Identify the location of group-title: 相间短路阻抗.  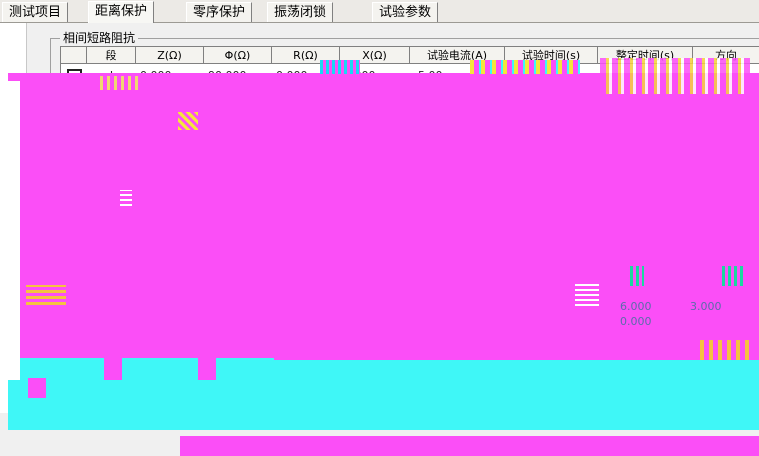
(99, 37).